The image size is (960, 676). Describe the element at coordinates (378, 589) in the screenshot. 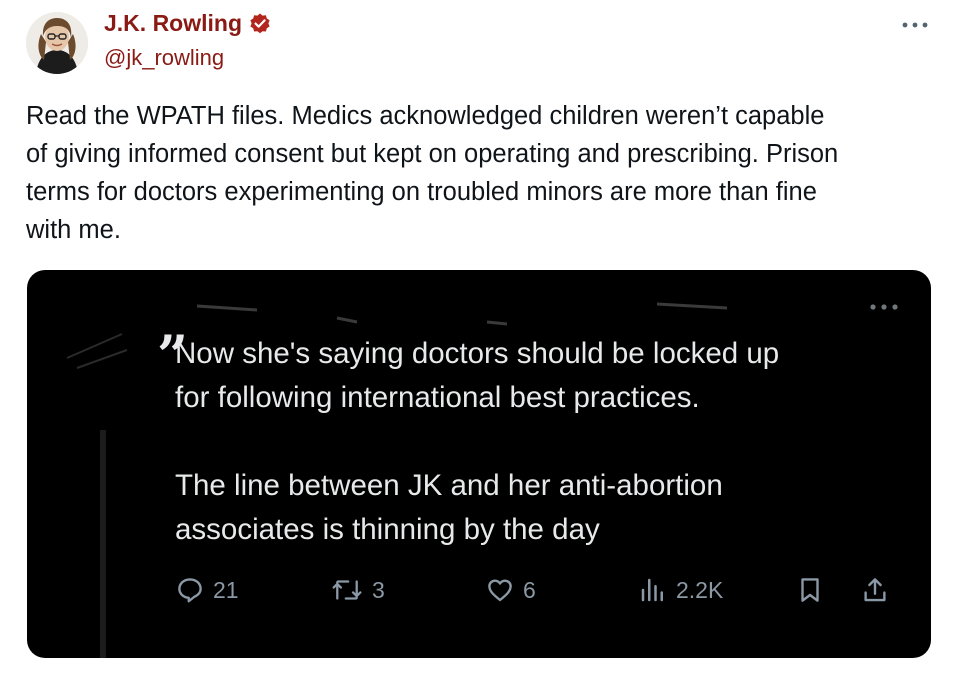

I see `repost-count: 3` at that location.